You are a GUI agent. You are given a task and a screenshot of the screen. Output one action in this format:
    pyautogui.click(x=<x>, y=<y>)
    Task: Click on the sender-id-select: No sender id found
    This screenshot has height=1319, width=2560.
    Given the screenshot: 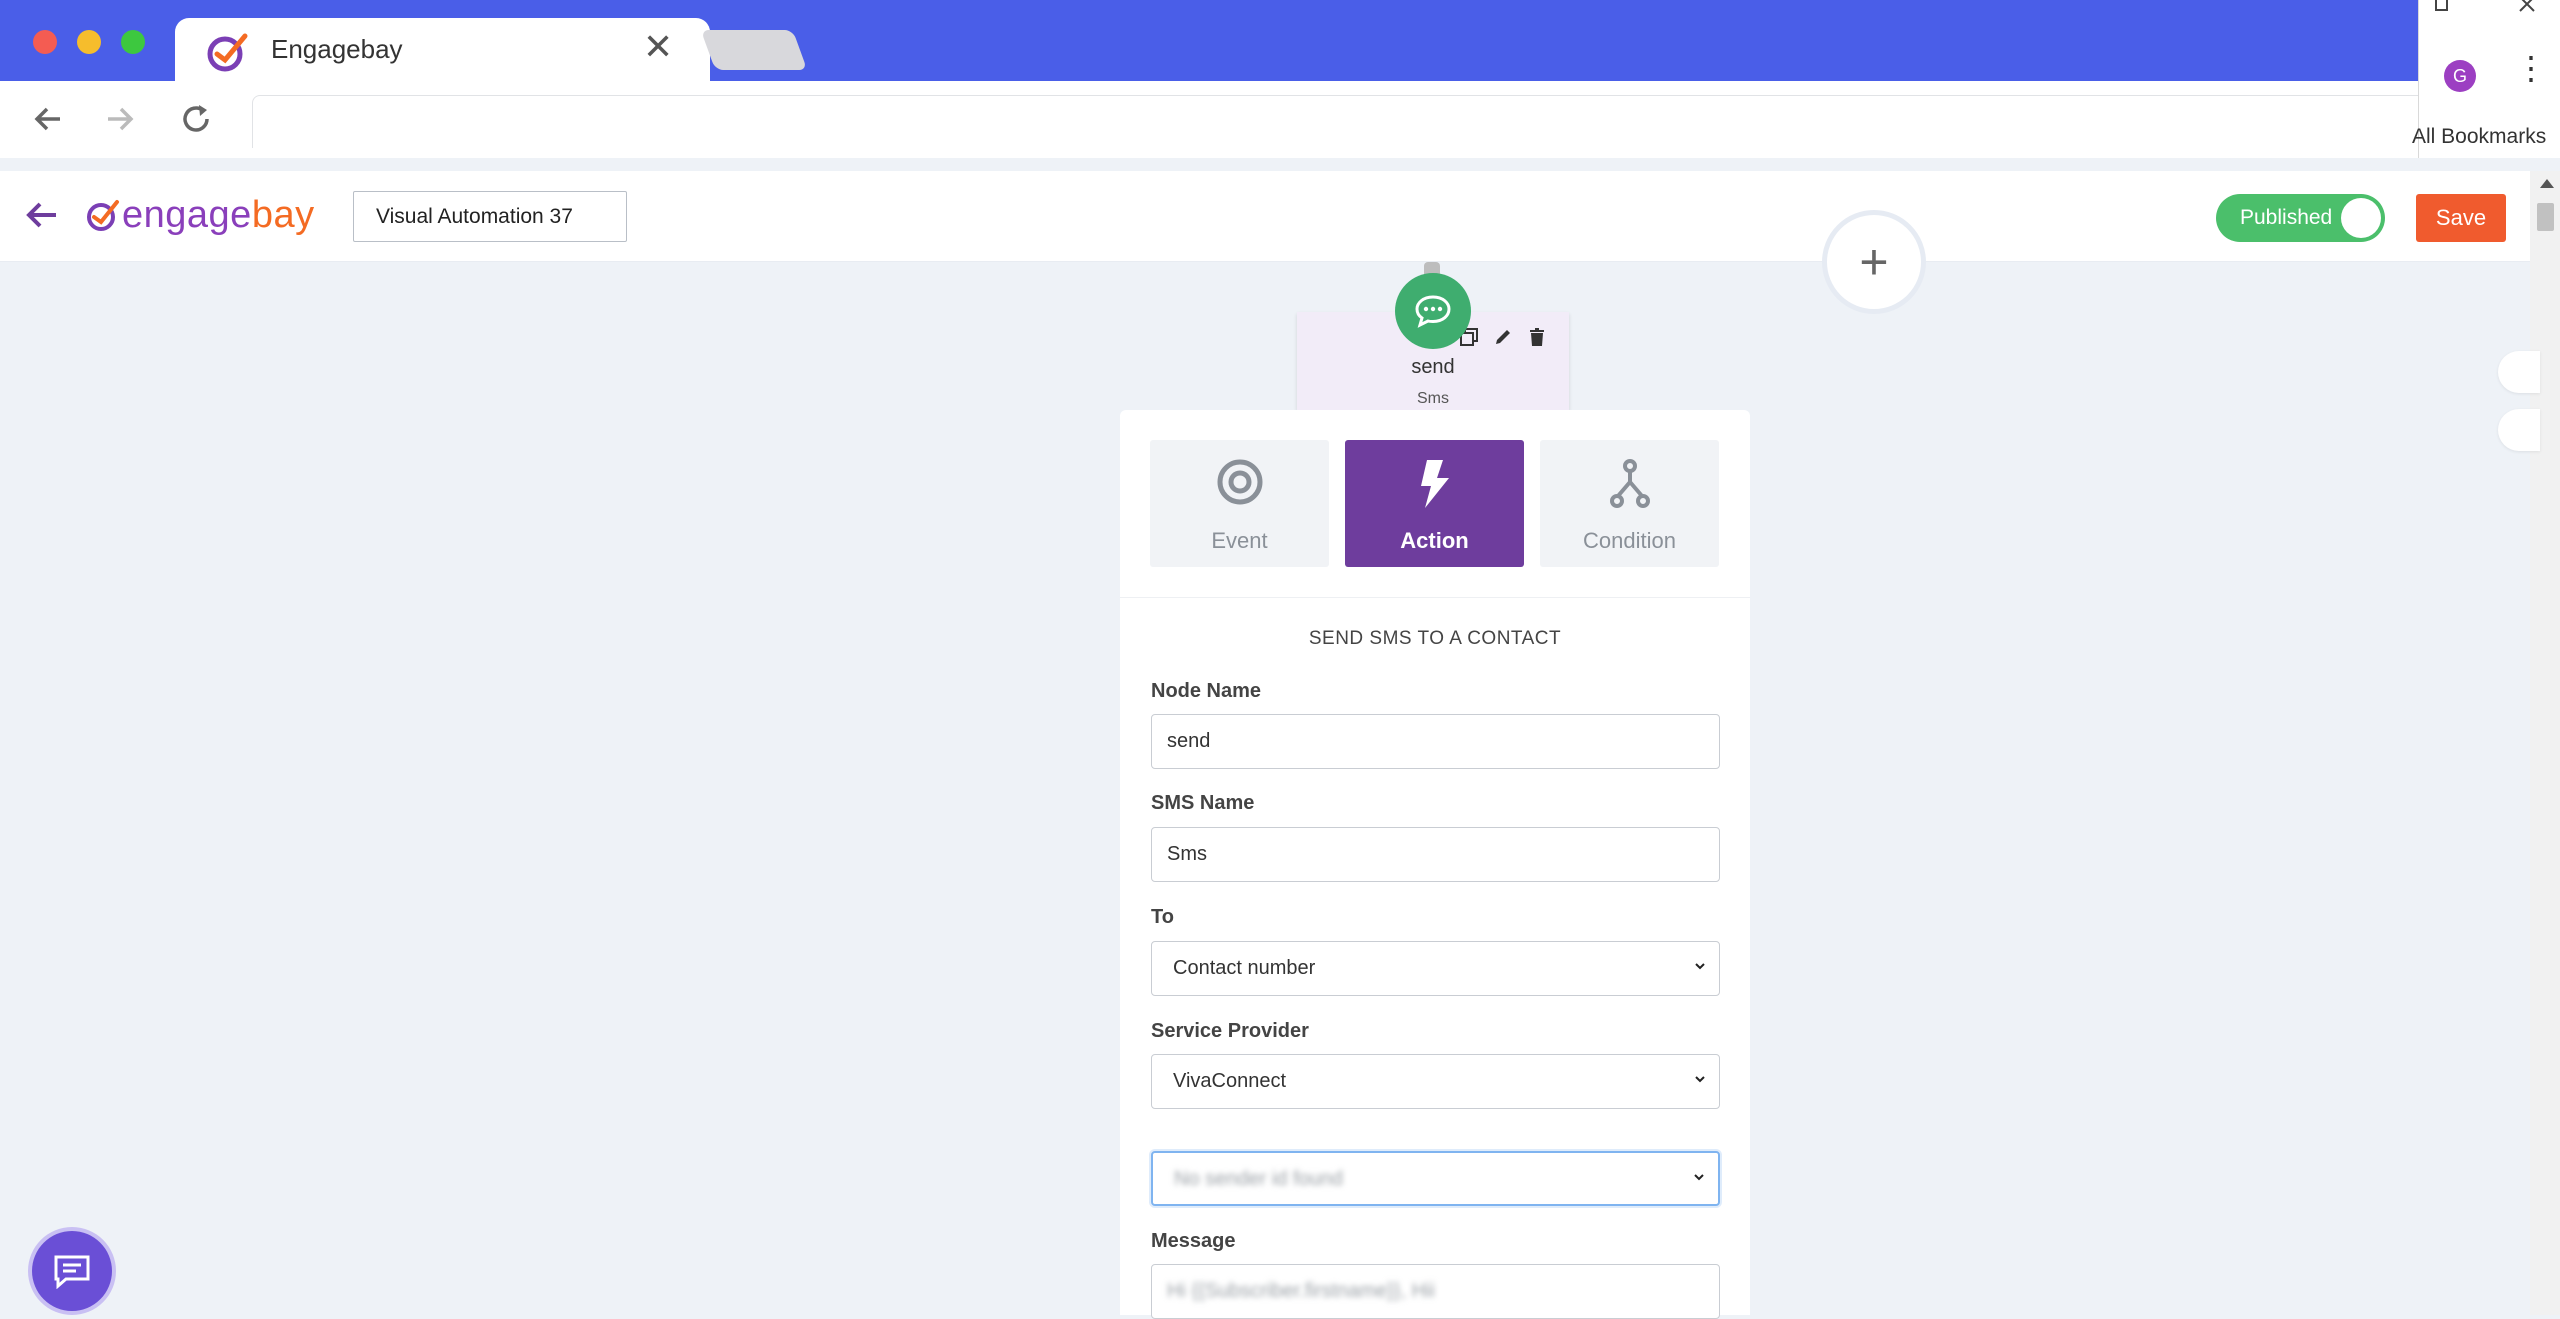 What is the action you would take?
    pyautogui.click(x=1435, y=1178)
    